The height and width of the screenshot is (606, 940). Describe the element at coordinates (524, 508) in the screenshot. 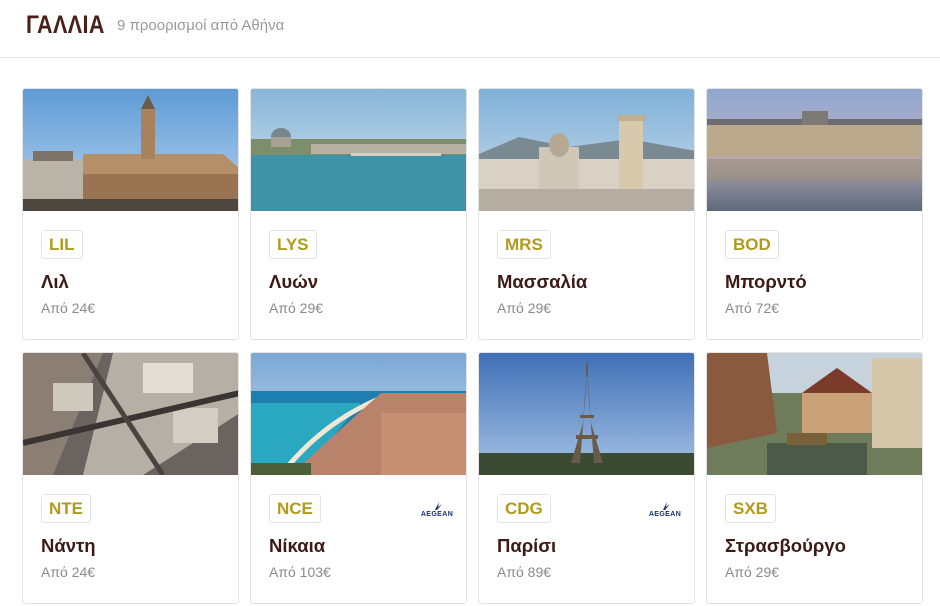

I see `airport-code: CDG` at that location.